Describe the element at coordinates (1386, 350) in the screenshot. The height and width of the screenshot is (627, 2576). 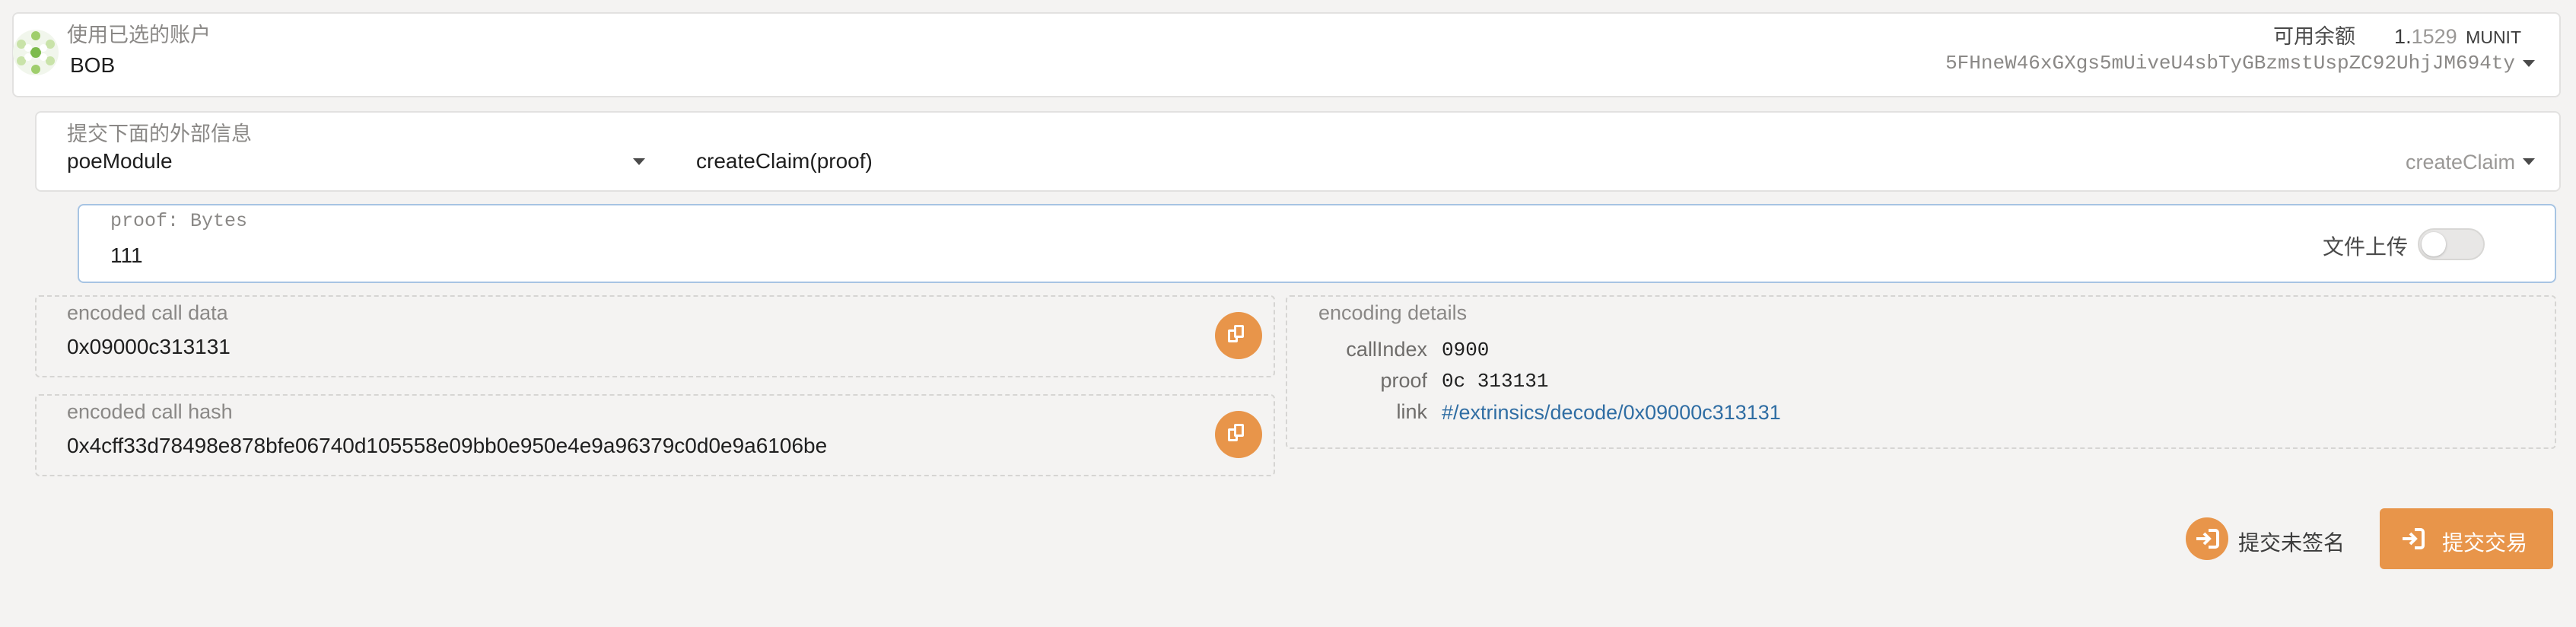
I see `callindex-label: callIndex` at that location.